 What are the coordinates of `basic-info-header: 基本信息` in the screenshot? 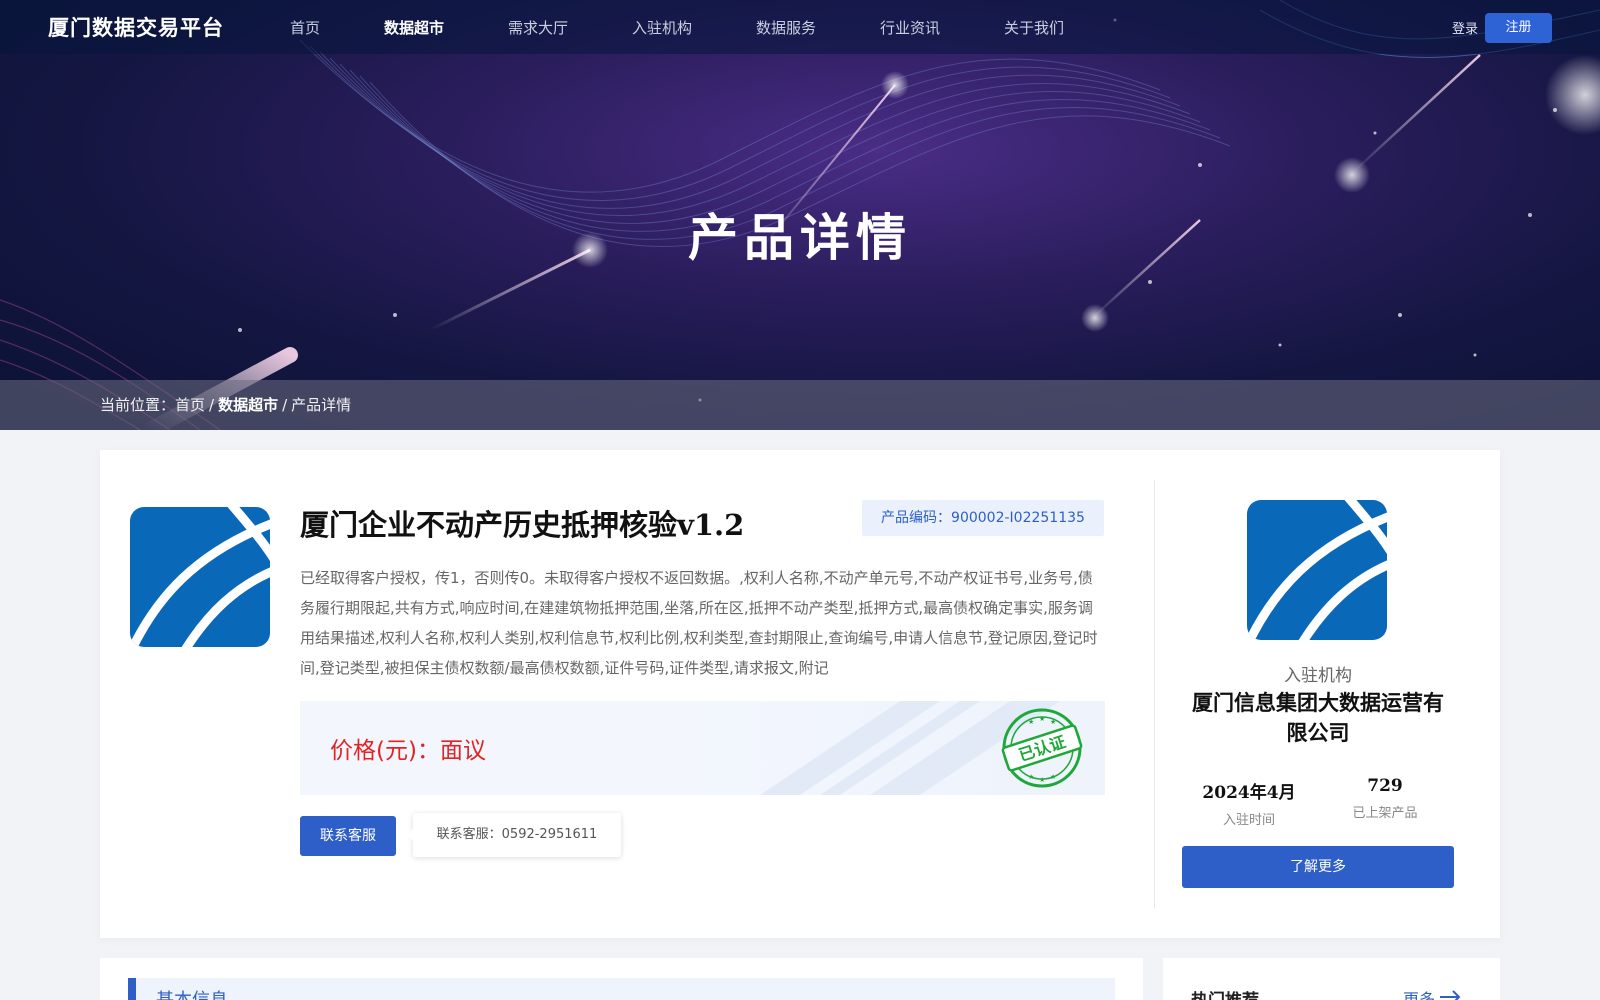 It's located at (621, 989).